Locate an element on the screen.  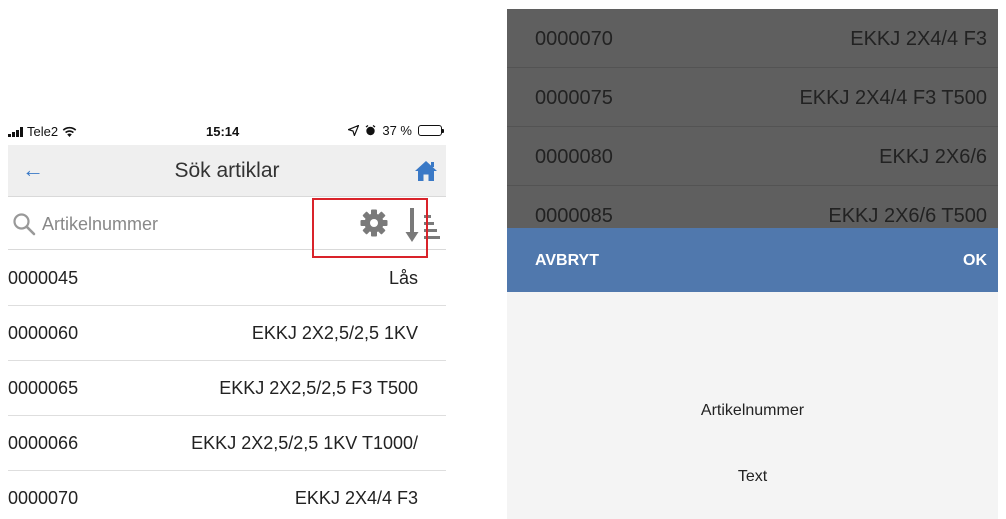
article-number: 0000045 is located at coordinates (43, 278).